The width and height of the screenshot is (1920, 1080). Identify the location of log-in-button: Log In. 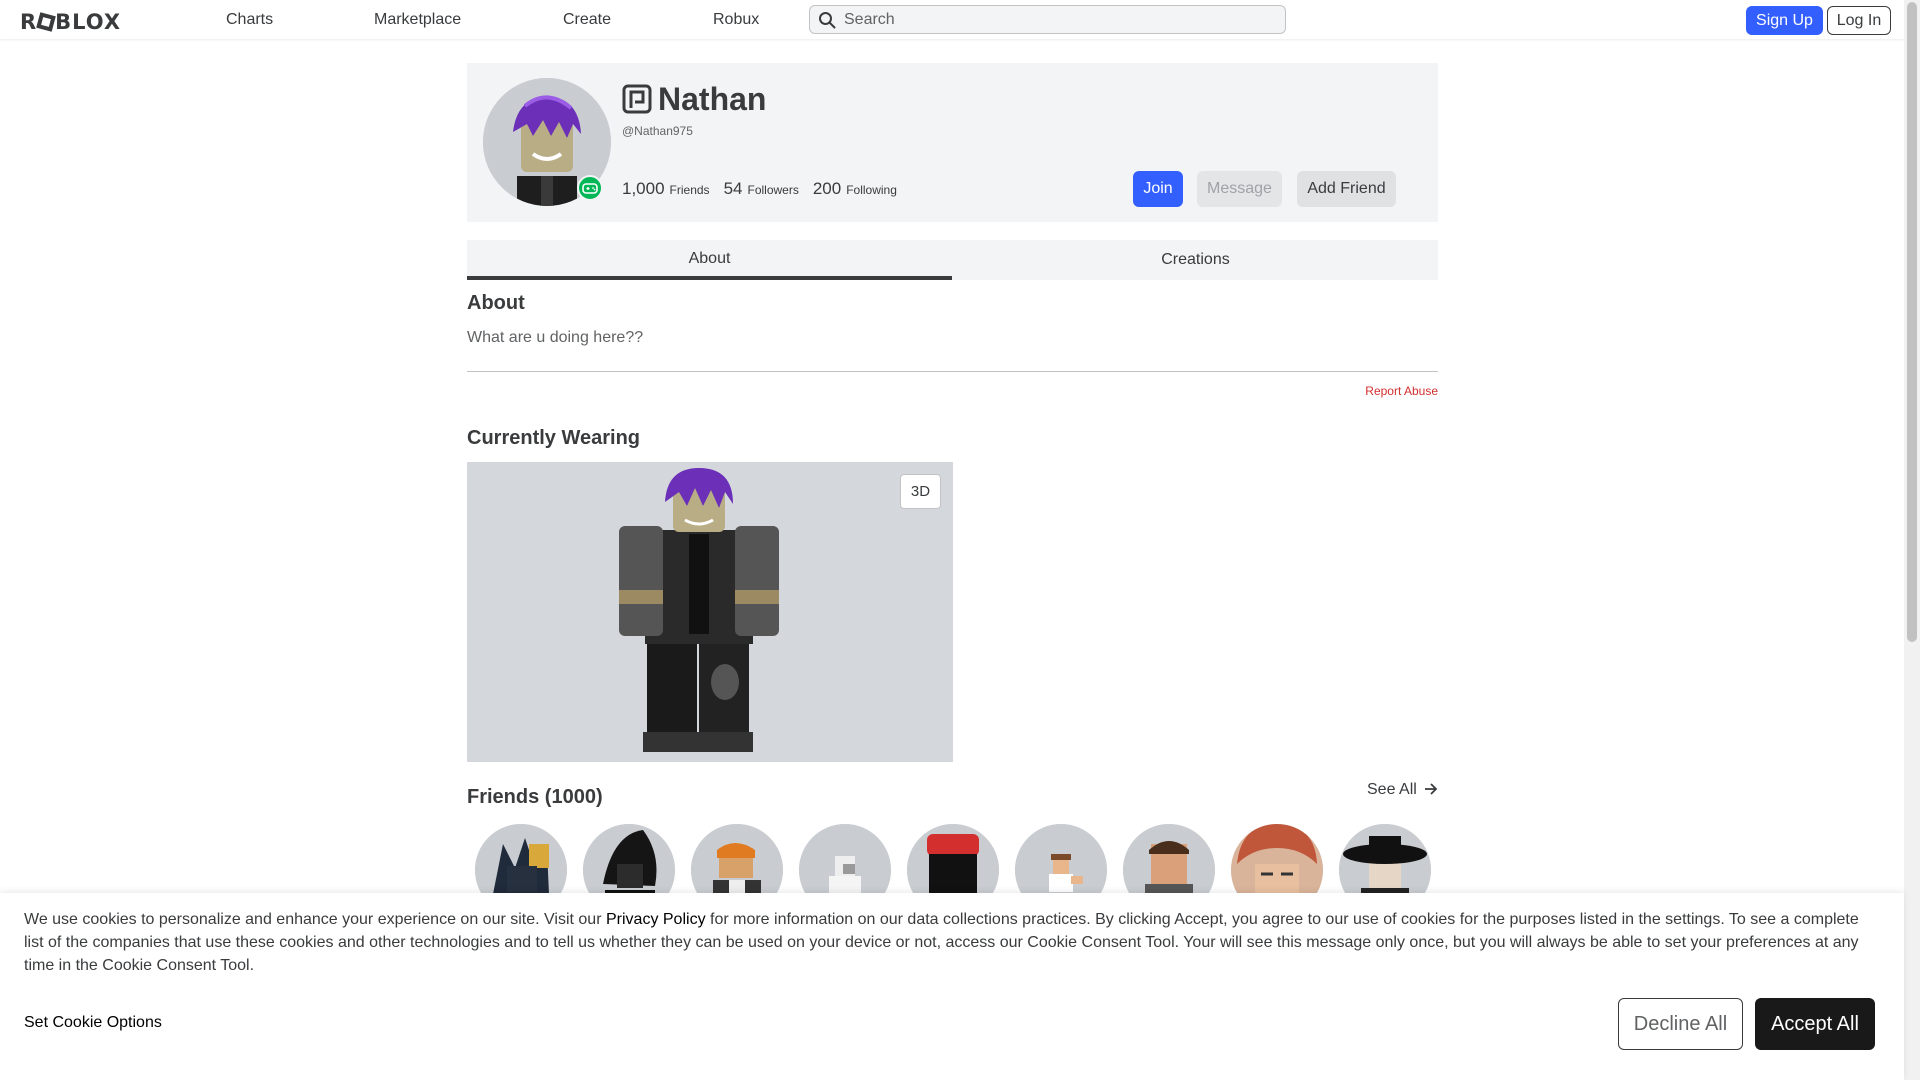
(1859, 20).